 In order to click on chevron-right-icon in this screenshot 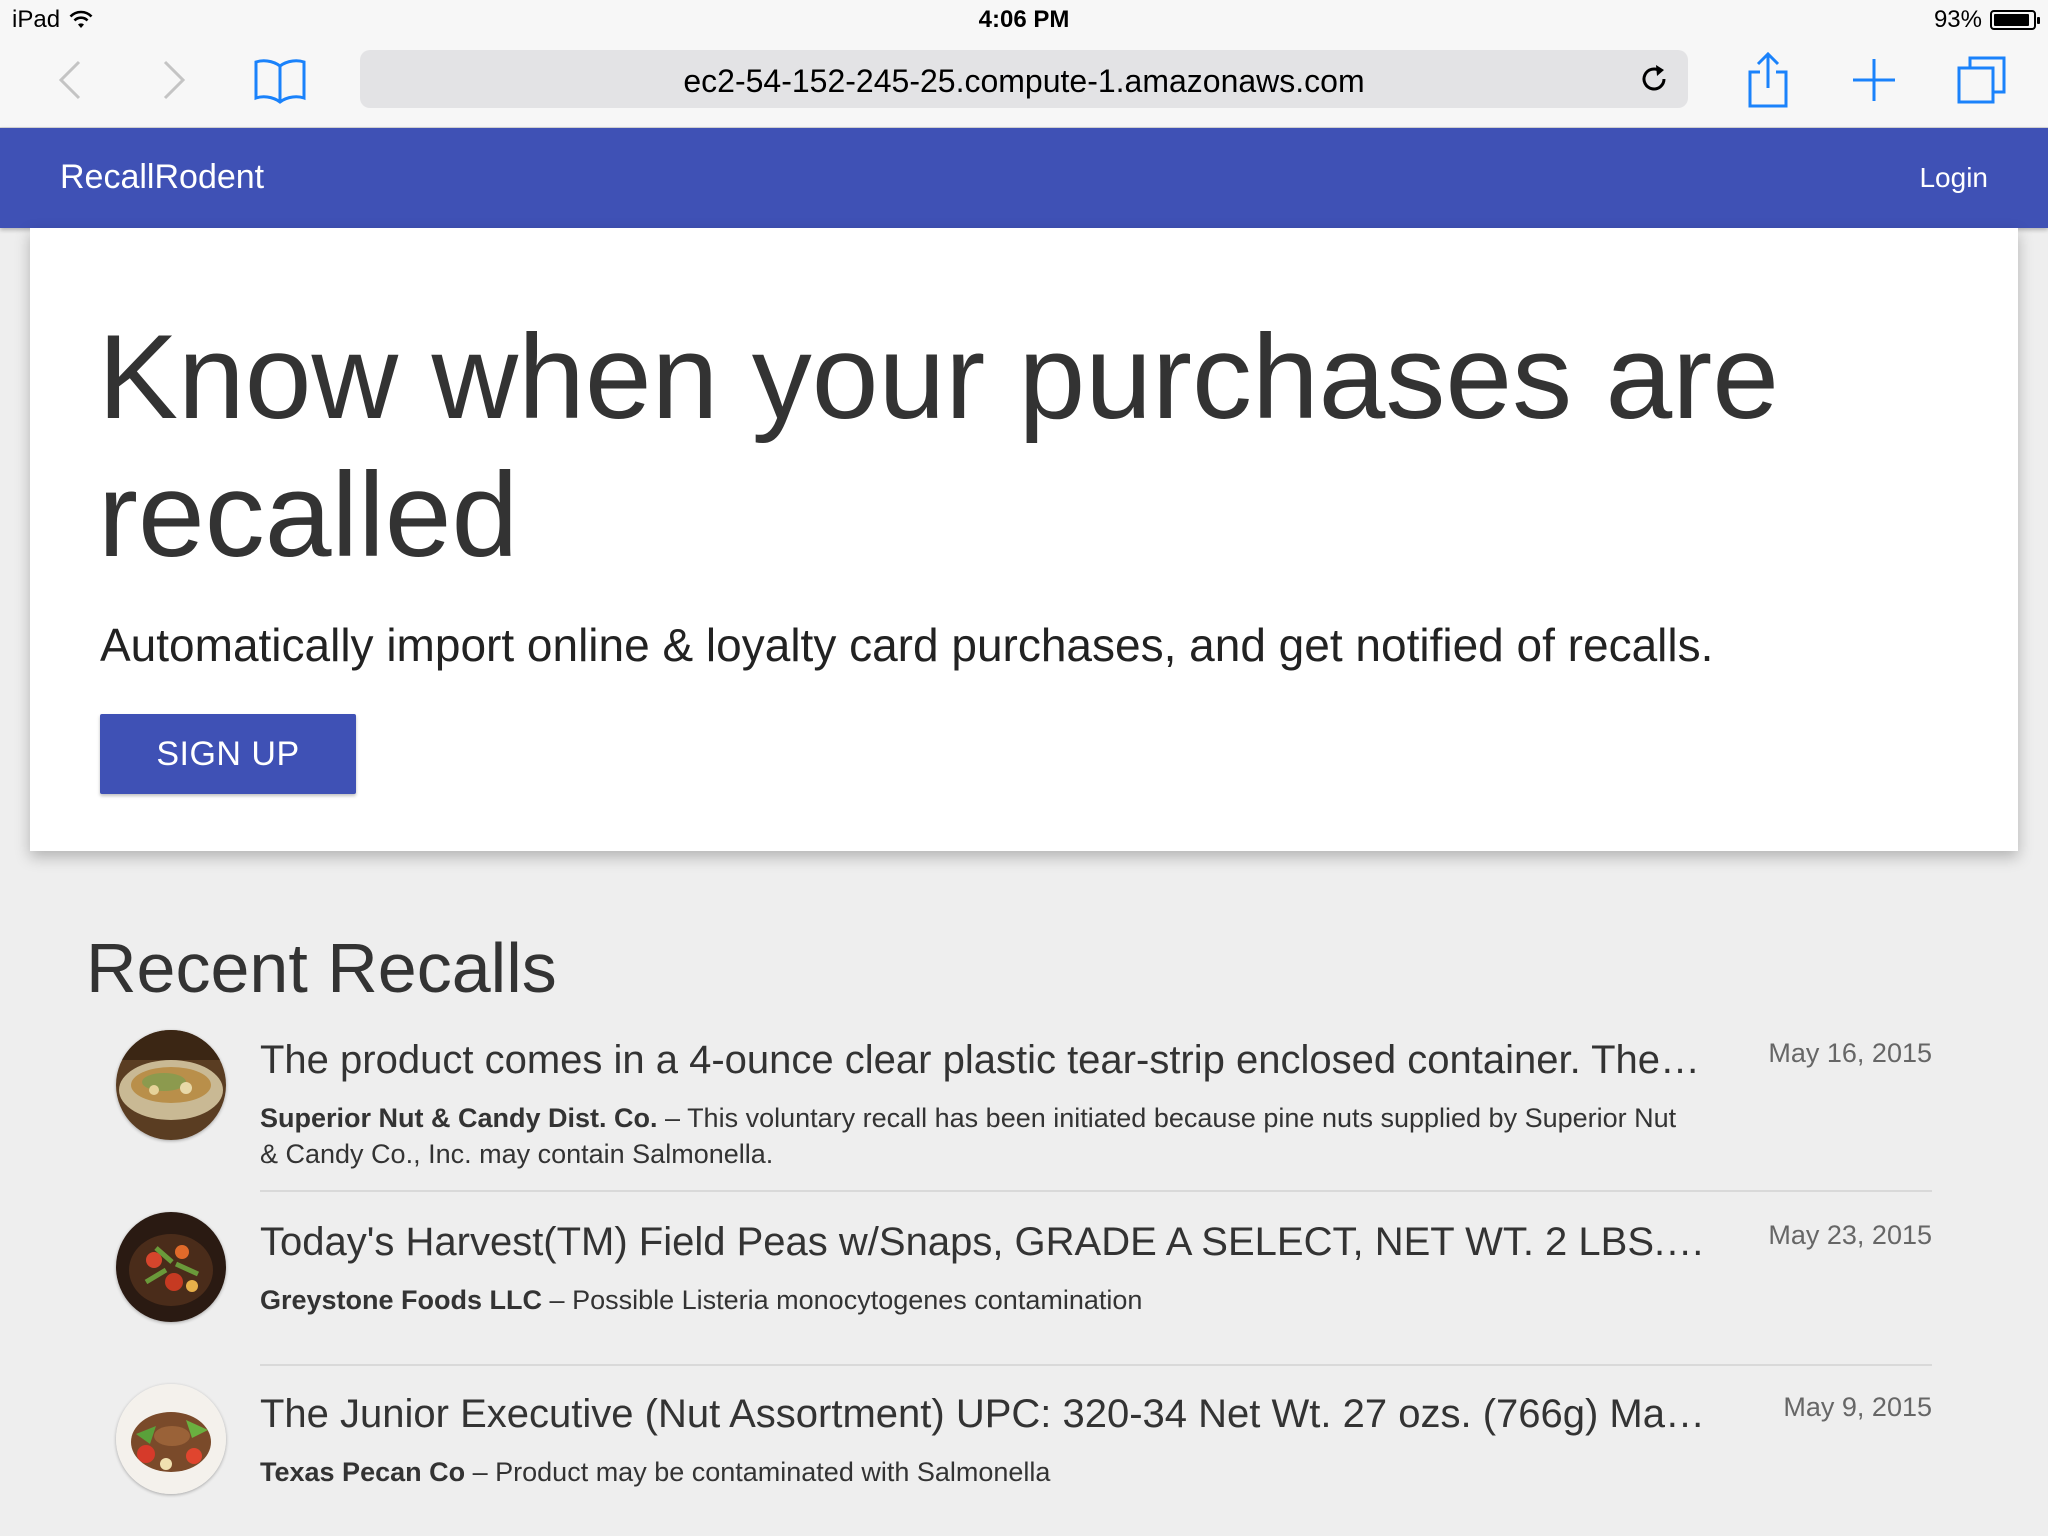, I will do `click(174, 80)`.